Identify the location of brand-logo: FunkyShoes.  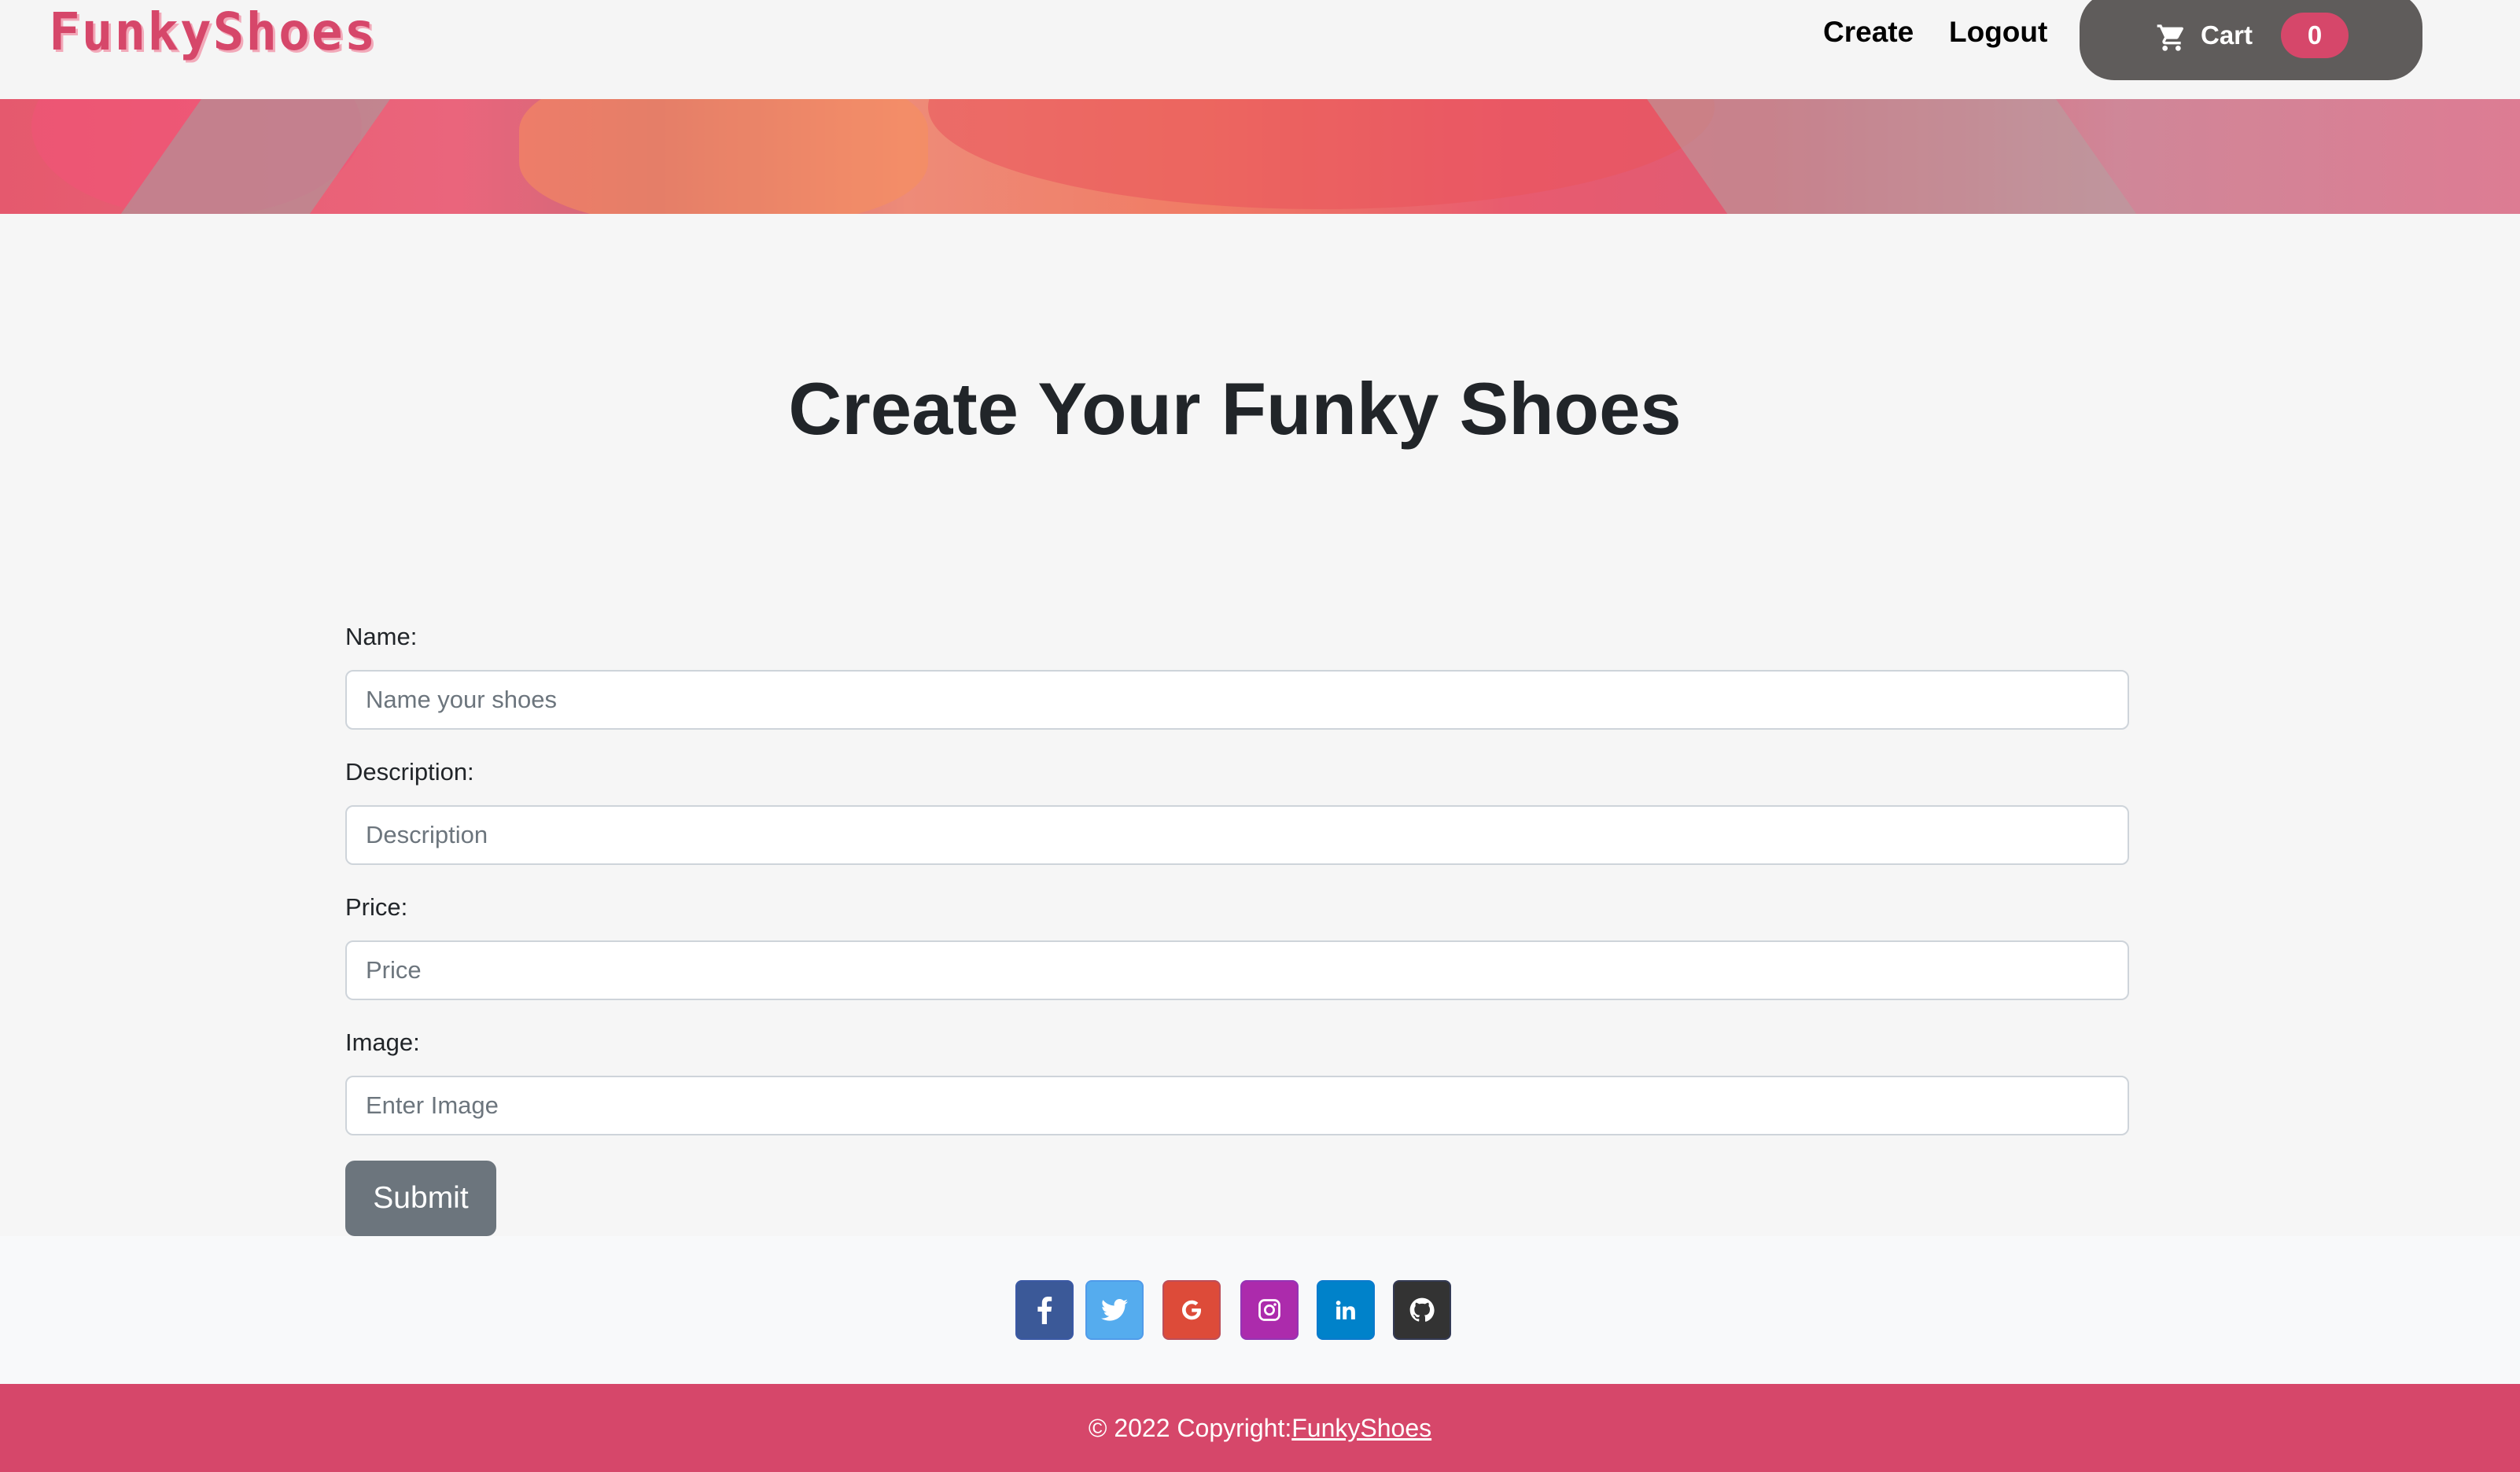
(213, 32).